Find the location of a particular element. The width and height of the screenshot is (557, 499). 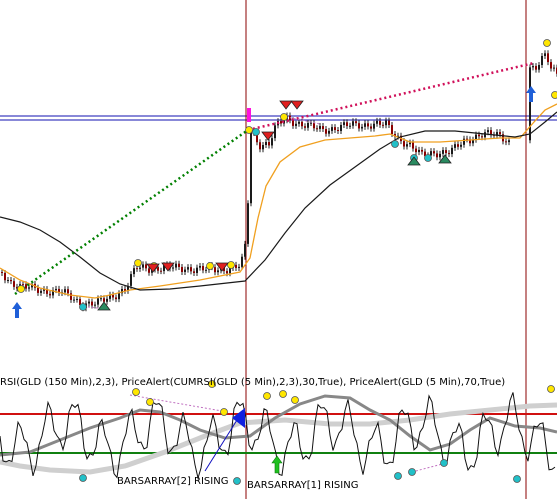

sell-triangle is located at coordinates (104, 306).